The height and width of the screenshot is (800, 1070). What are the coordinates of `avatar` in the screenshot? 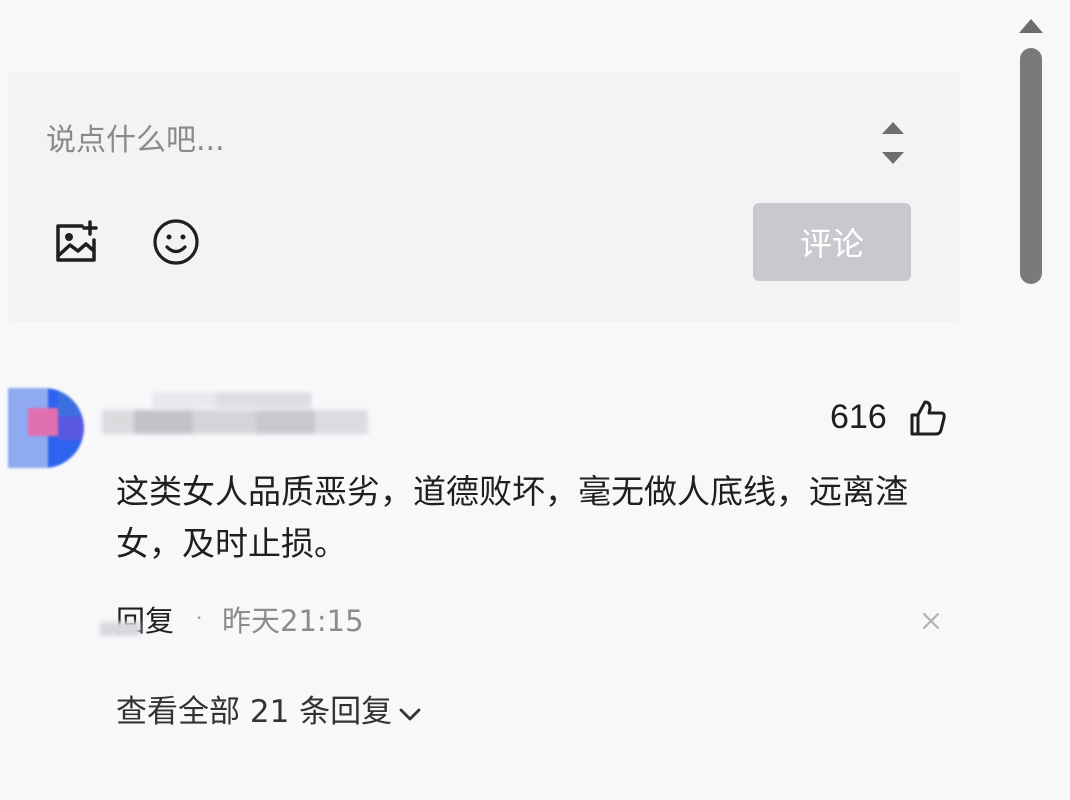 It's located at (46, 428).